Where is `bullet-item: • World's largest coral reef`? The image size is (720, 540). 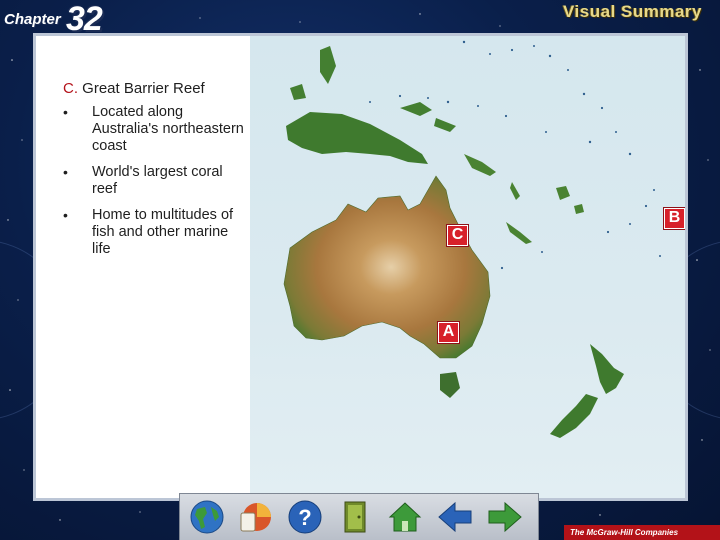
bullet-item: • World's largest coral reef is located at coordinates (154, 181).